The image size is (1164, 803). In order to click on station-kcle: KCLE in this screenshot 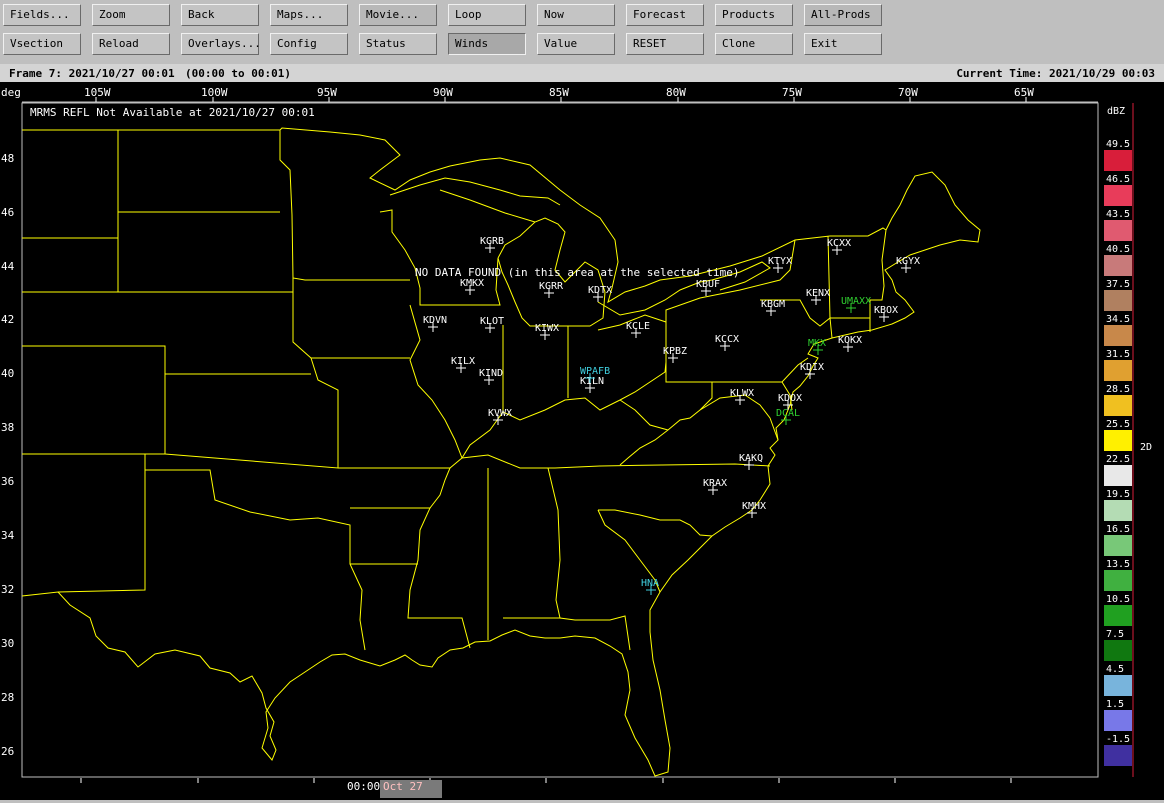, I will do `click(638, 329)`.